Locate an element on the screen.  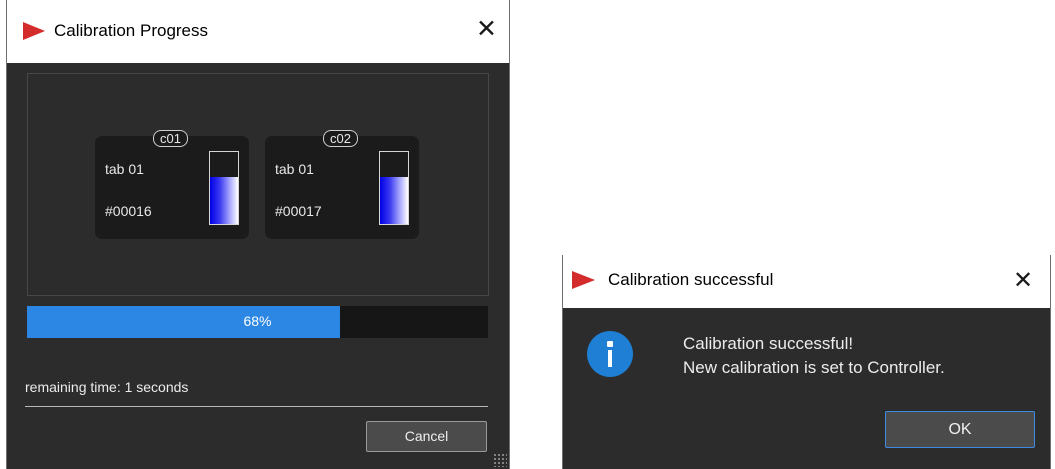
resize-grip-icon is located at coordinates (500, 460).